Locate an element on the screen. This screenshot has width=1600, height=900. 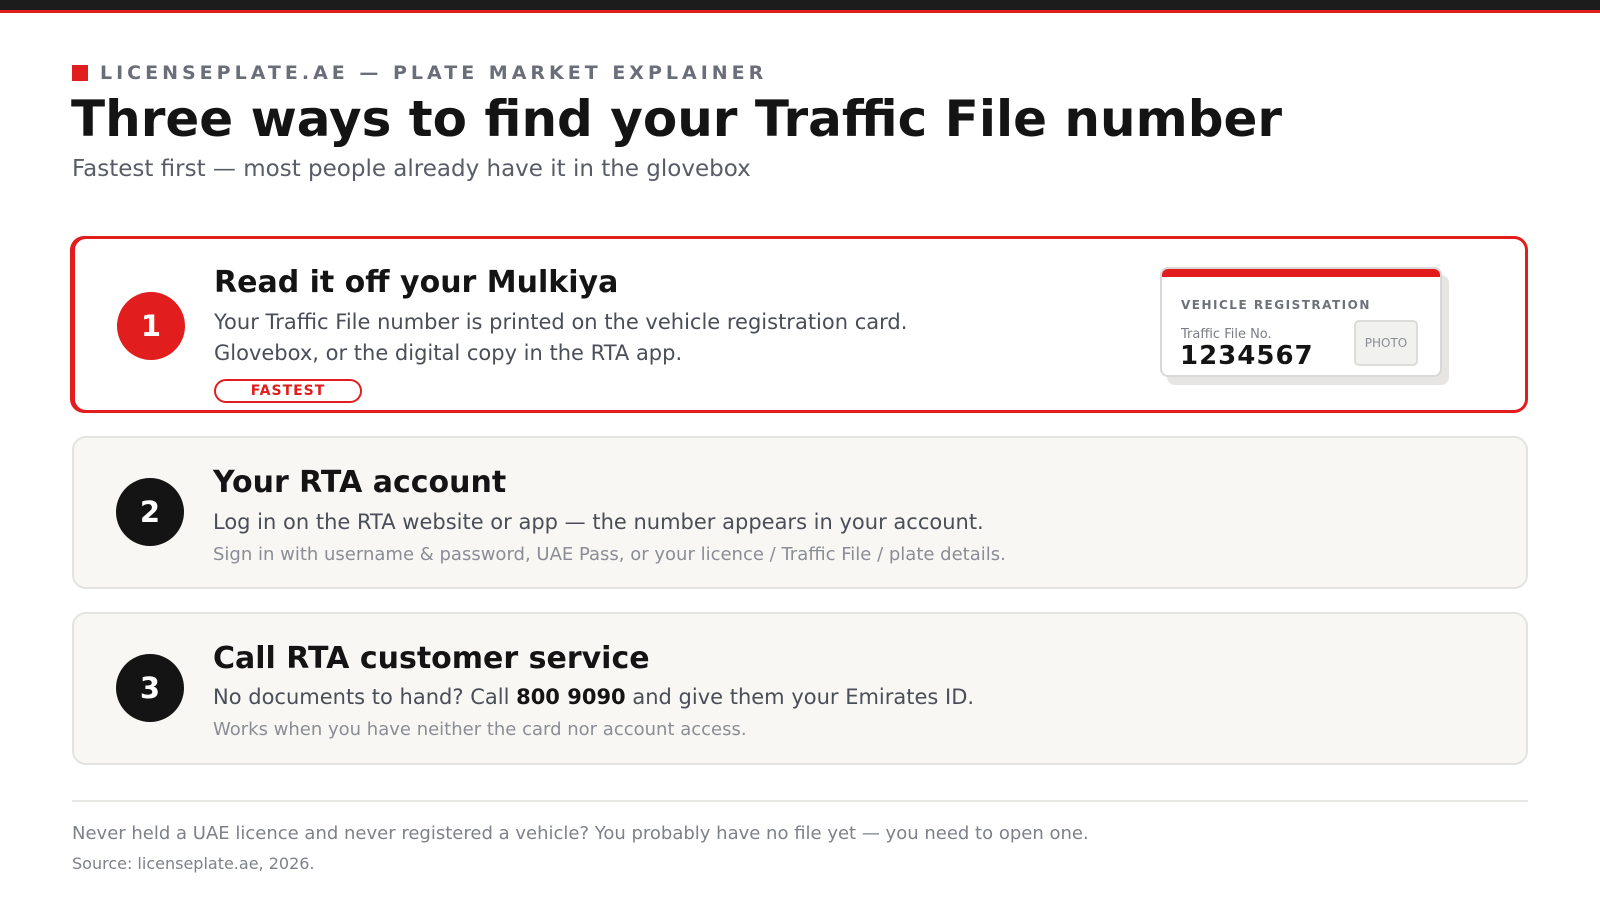
traffic-file-label: Traffic File No. is located at coordinates (1226, 334).